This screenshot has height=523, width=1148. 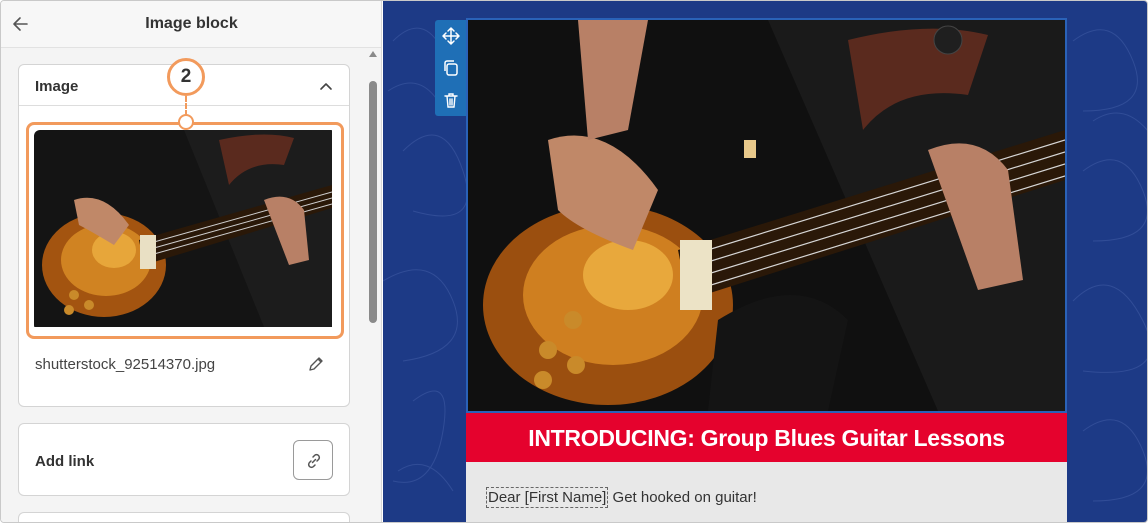 What do you see at coordinates (184, 459) in the screenshot?
I see `add-link-card: Add link` at bounding box center [184, 459].